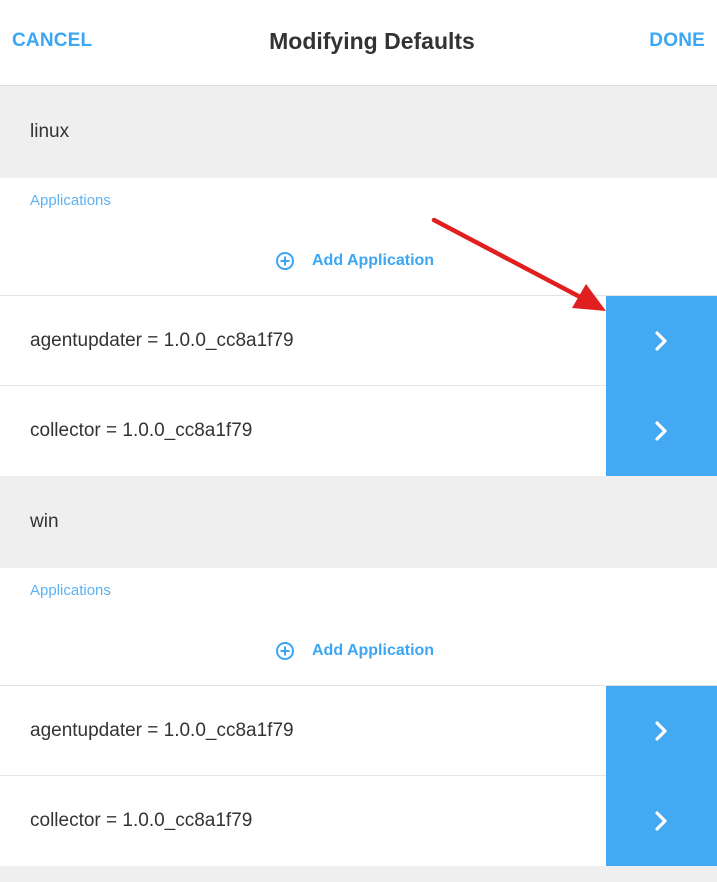 The image size is (717, 882). What do you see at coordinates (358, 874) in the screenshot?
I see `next-group-header-edge` at bounding box center [358, 874].